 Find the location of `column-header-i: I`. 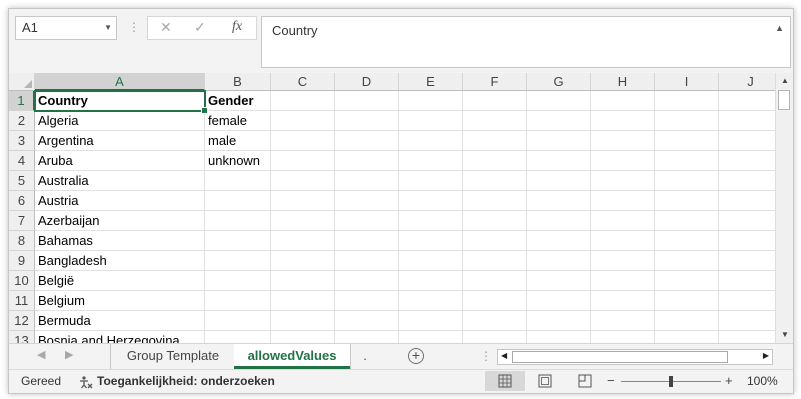

column-header-i: I is located at coordinates (687, 82).